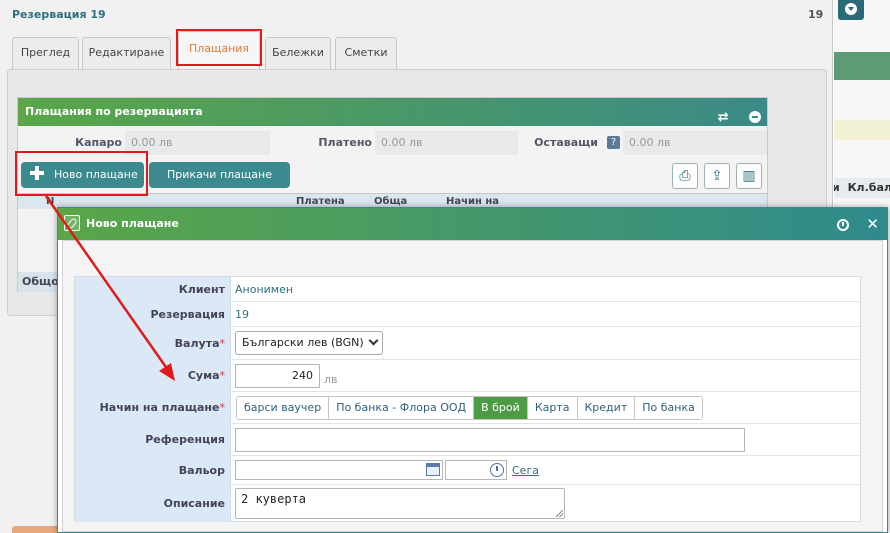 This screenshot has height=533, width=890. I want to click on history-icon, so click(842, 225).